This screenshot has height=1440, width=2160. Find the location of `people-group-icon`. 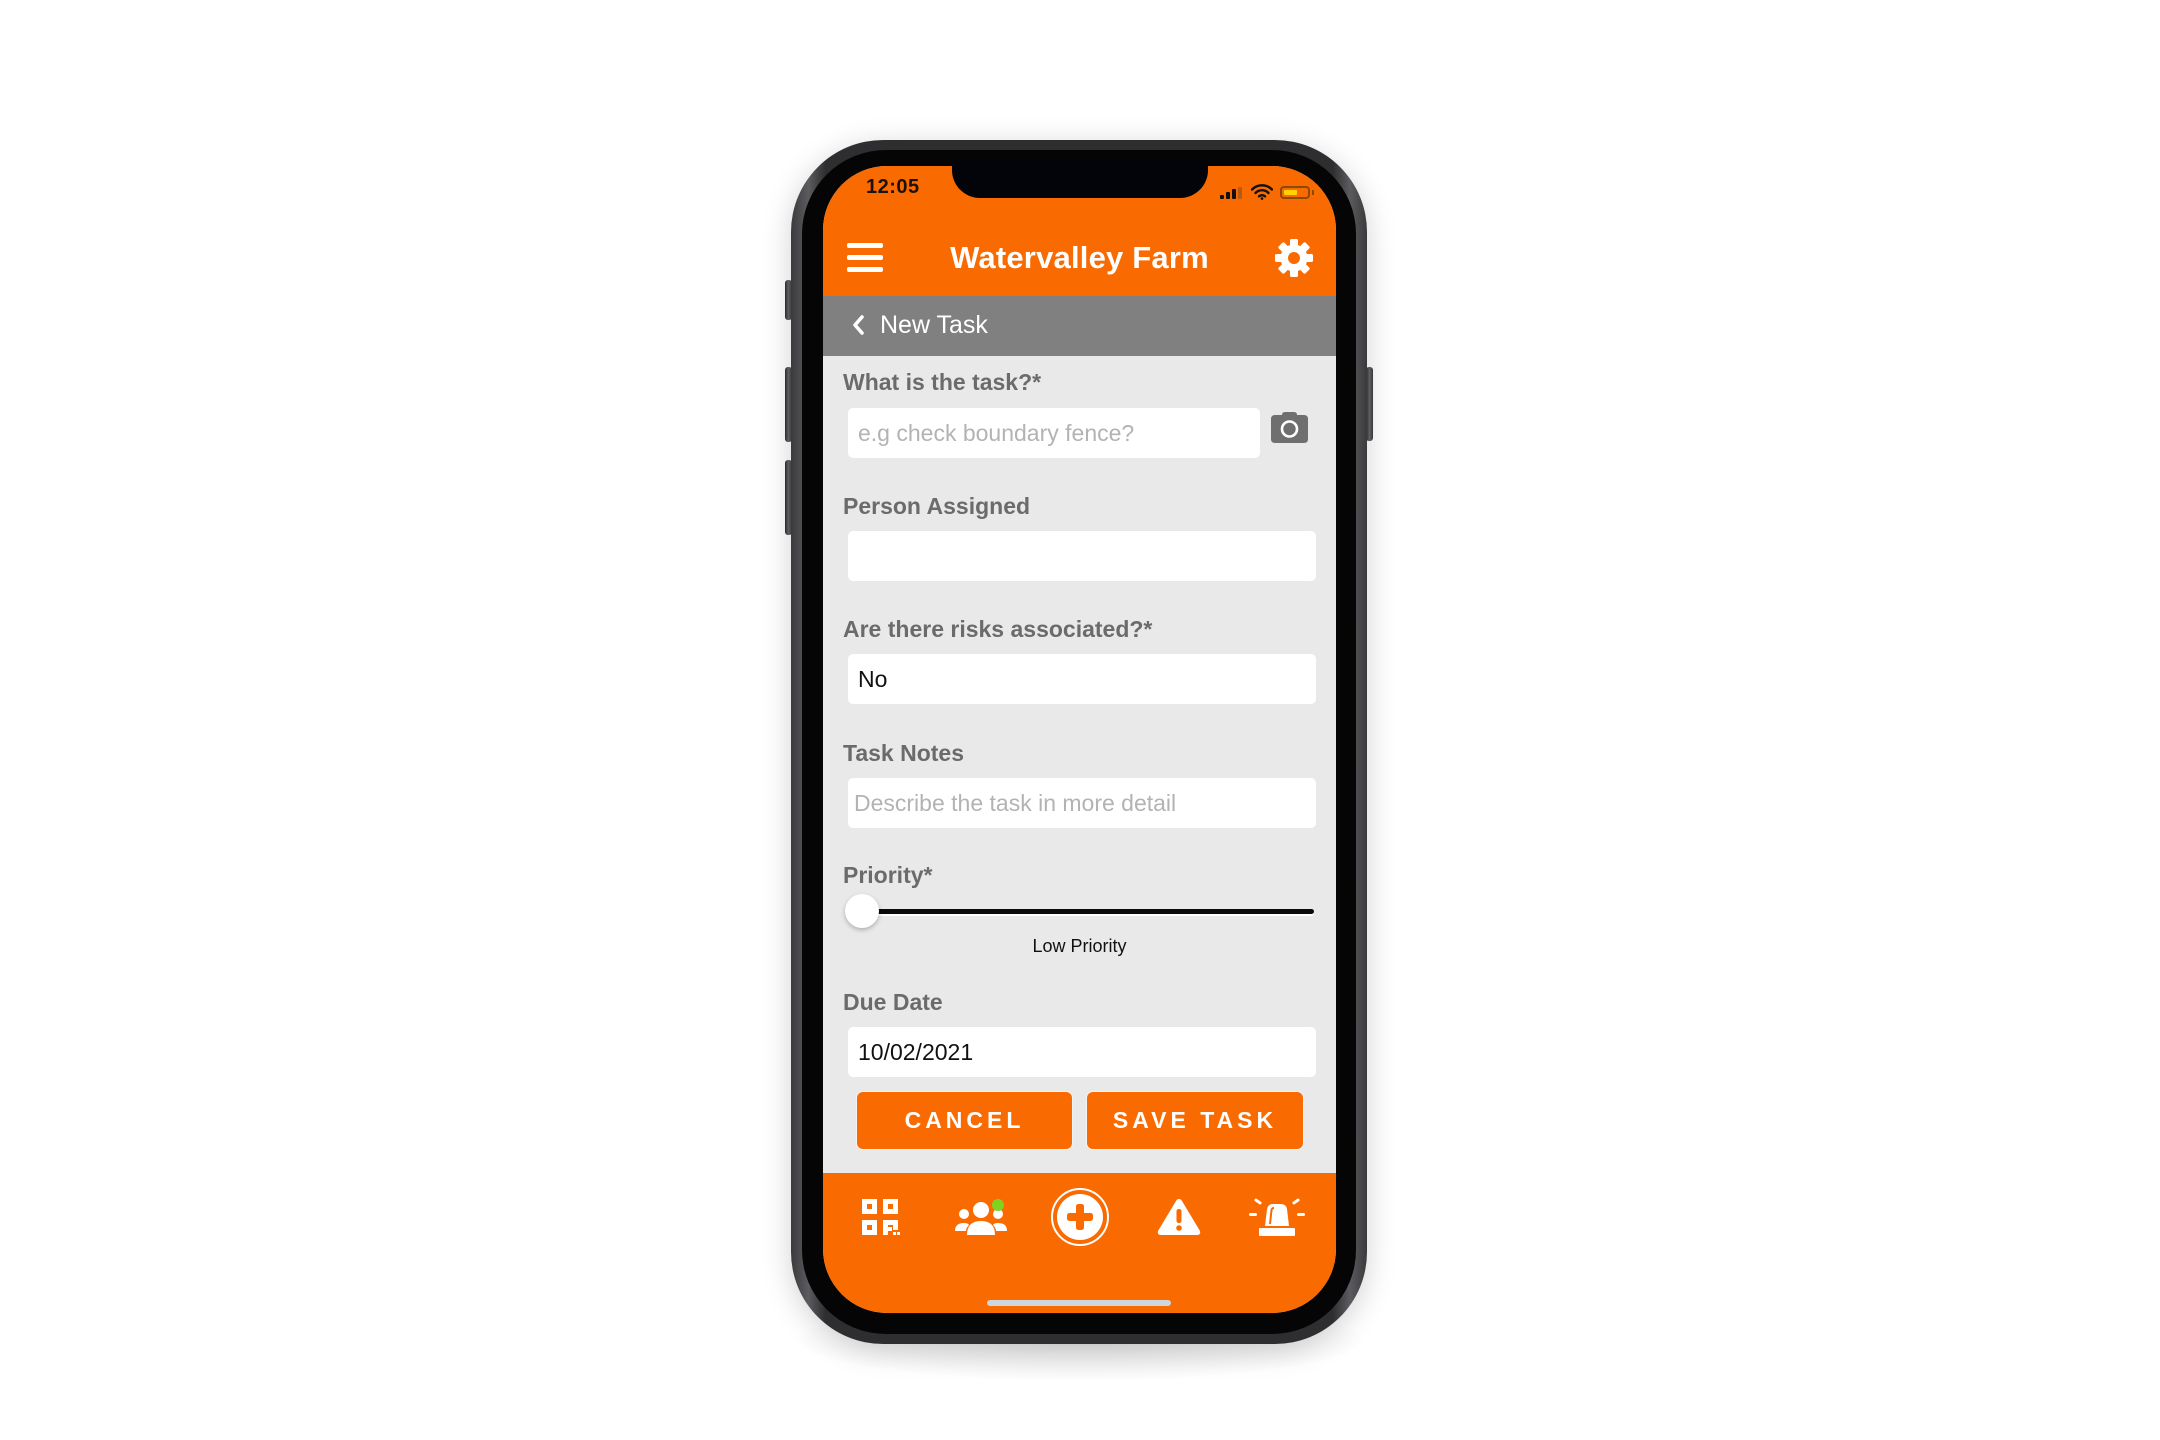

people-group-icon is located at coordinates (981, 1217).